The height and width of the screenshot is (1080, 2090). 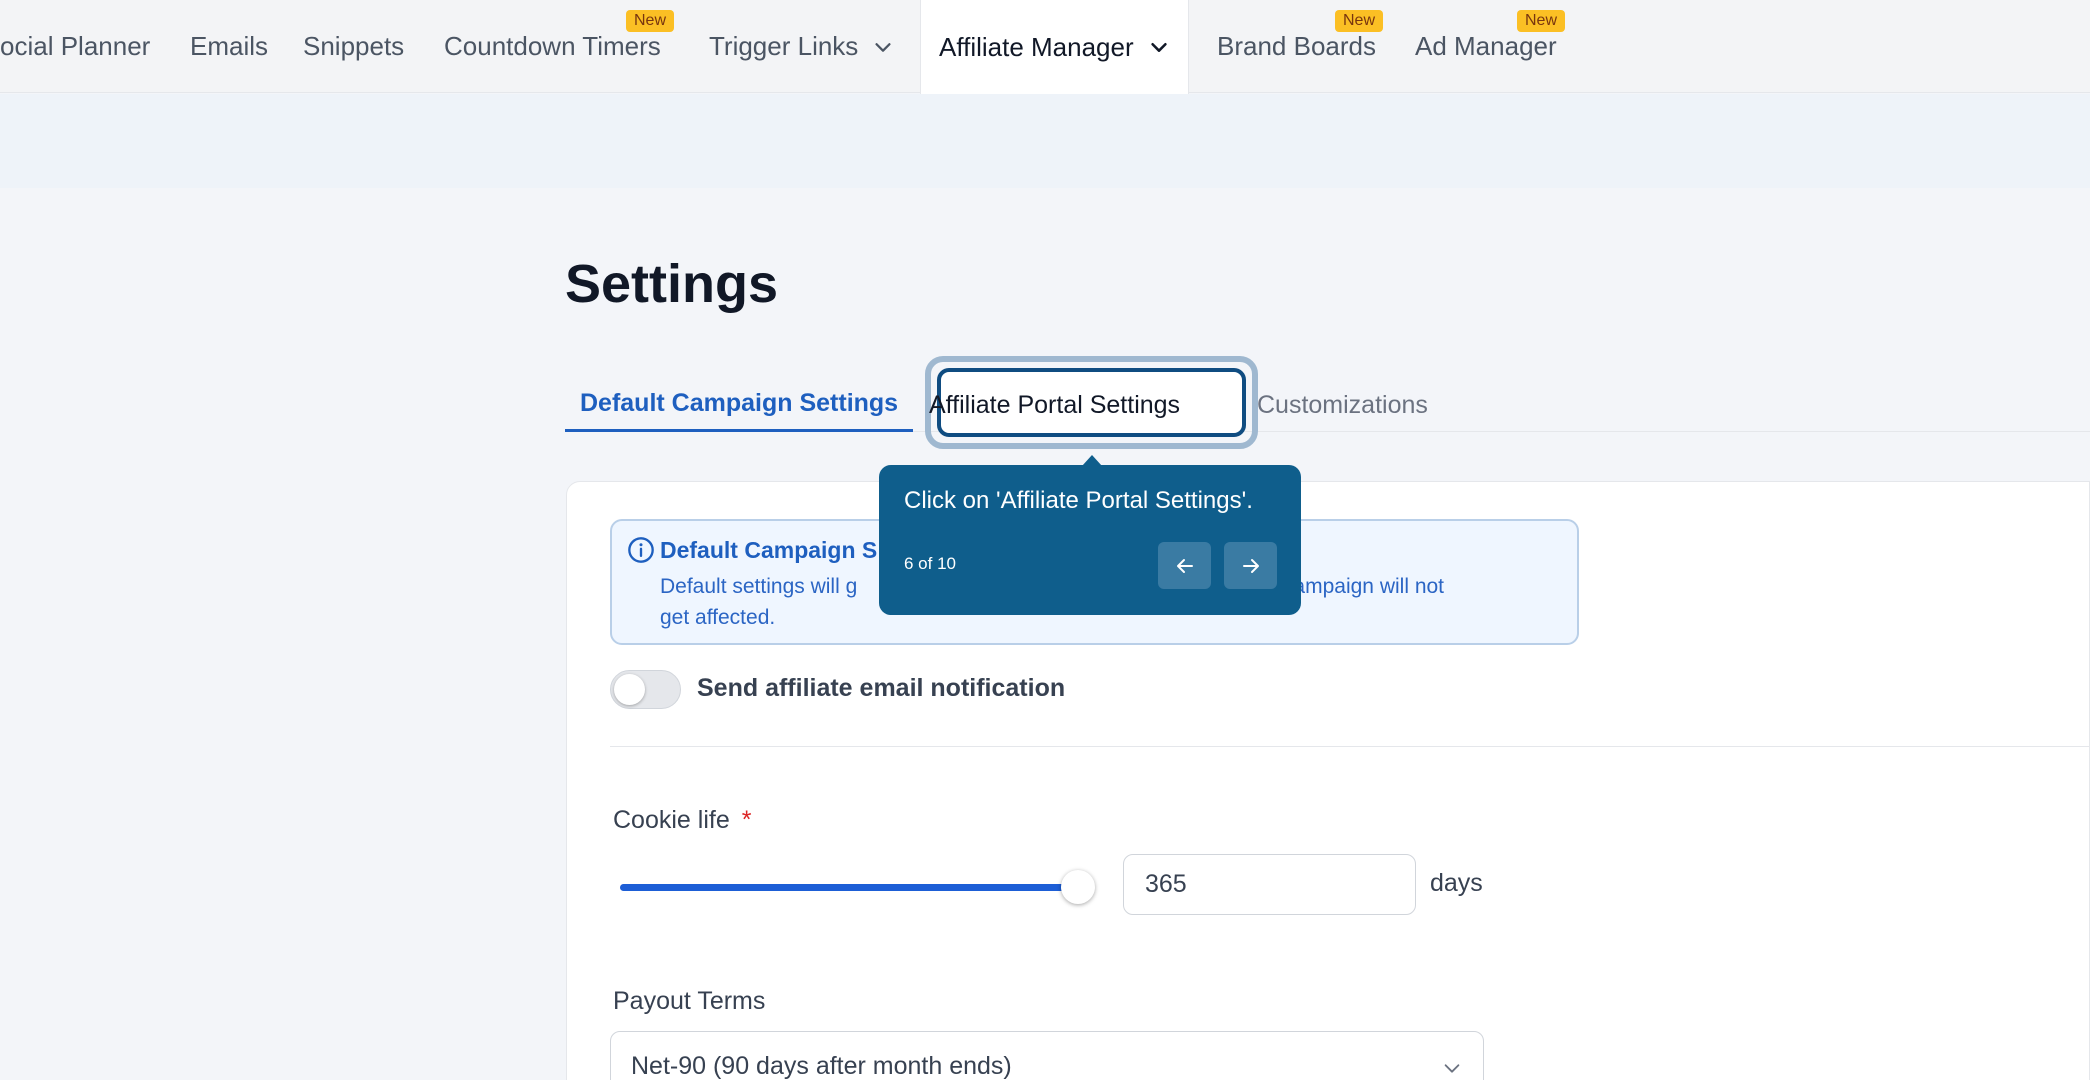 I want to click on slider-fill, so click(x=849, y=887).